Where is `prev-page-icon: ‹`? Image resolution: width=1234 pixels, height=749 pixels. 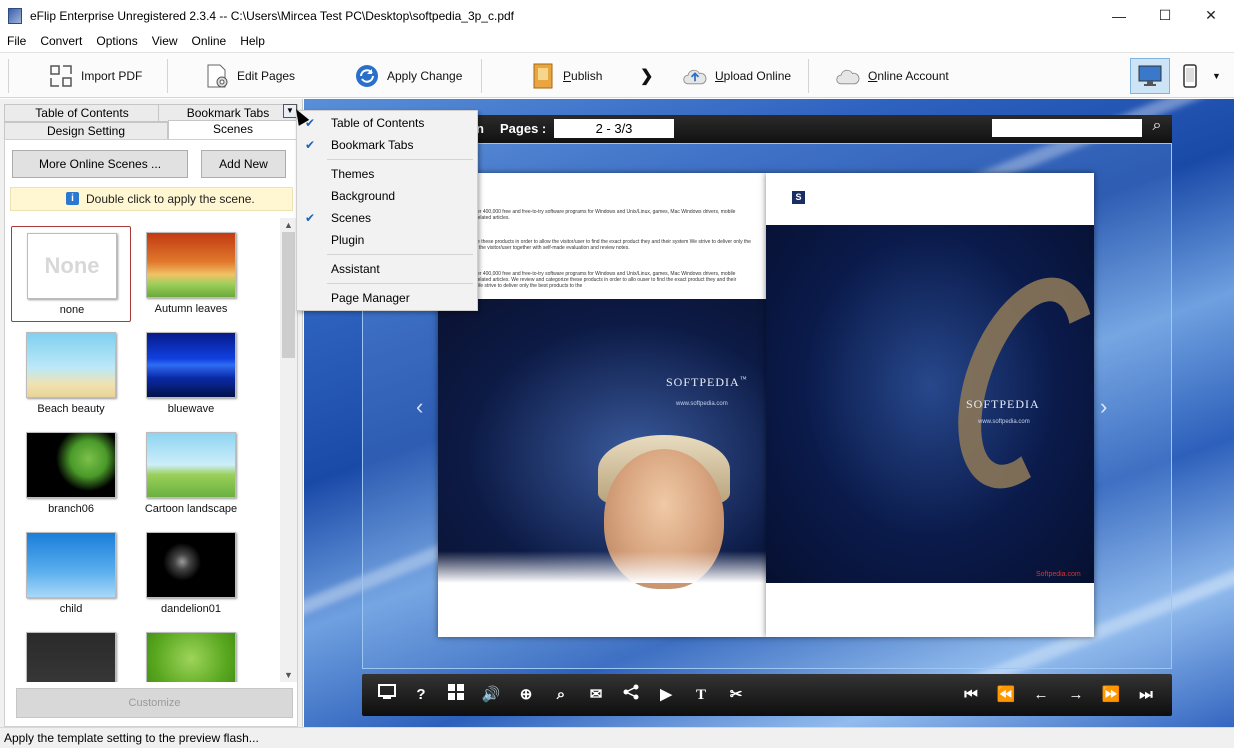 prev-page-icon: ‹ is located at coordinates (419, 407).